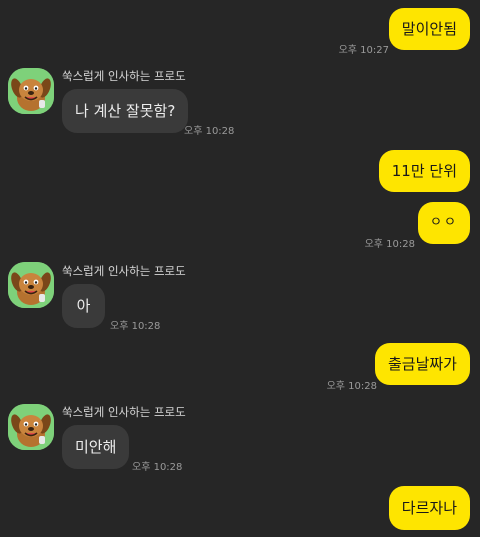  I want to click on message-bubble-other: 아, so click(83, 306).